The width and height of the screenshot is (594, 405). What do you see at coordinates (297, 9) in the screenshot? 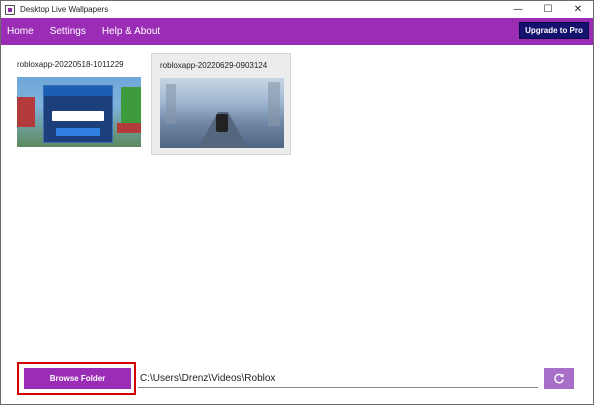
I see `title-bar: Desktop Live Wallpapers — ☐ ✕` at bounding box center [297, 9].